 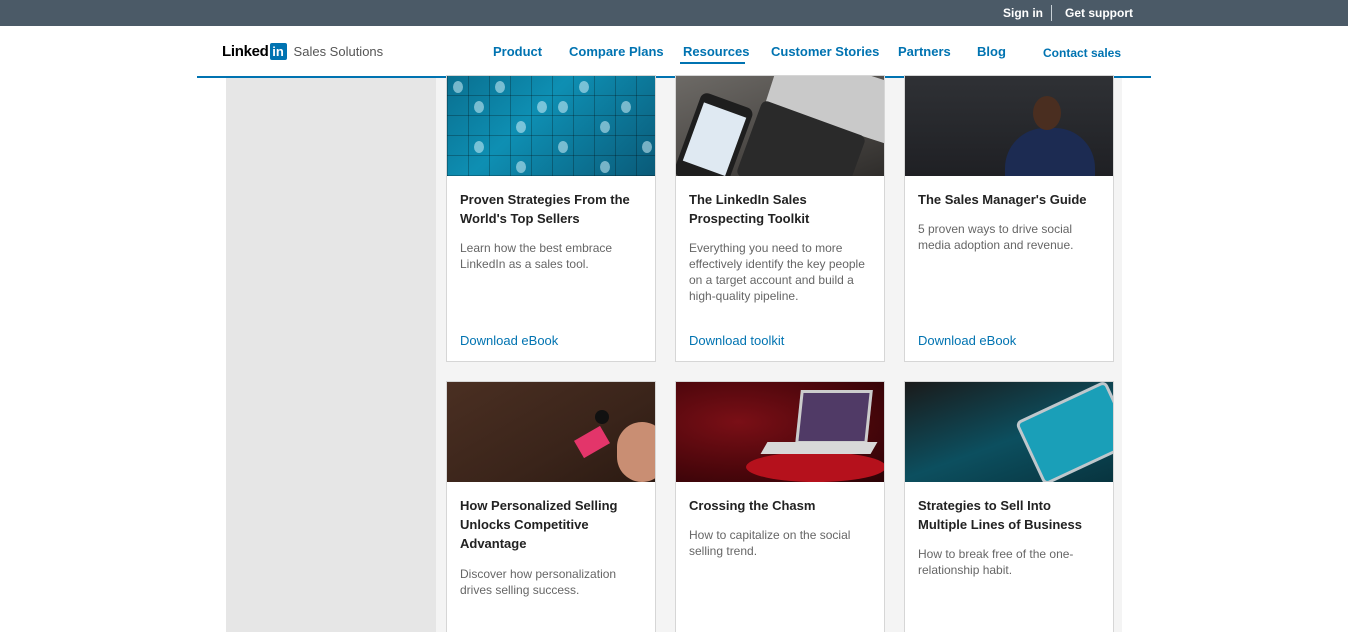 I want to click on left-sidebar, so click(x=331, y=355).